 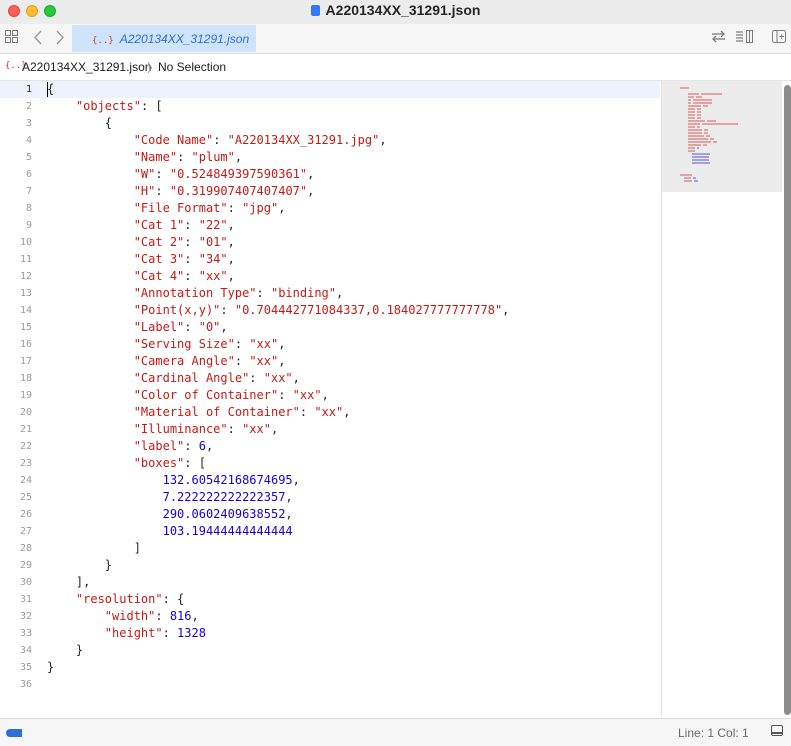 I want to click on line-number: 13, so click(x=25, y=293).